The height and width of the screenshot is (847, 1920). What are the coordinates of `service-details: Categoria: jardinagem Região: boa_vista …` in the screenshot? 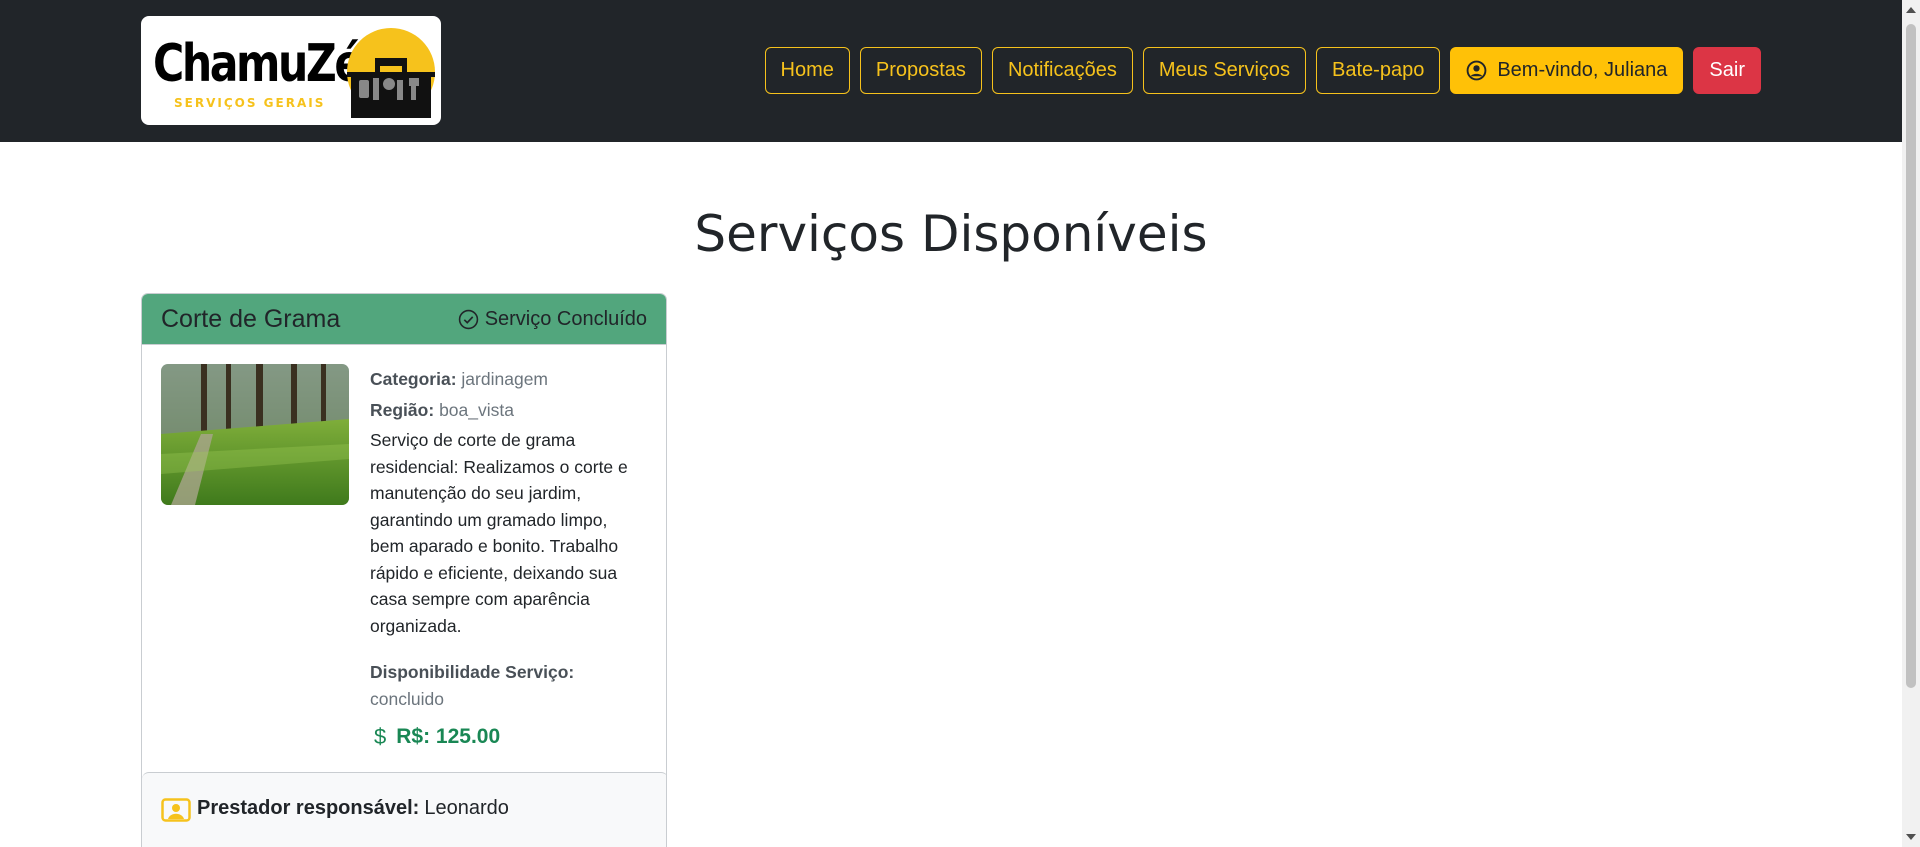 It's located at (505, 558).